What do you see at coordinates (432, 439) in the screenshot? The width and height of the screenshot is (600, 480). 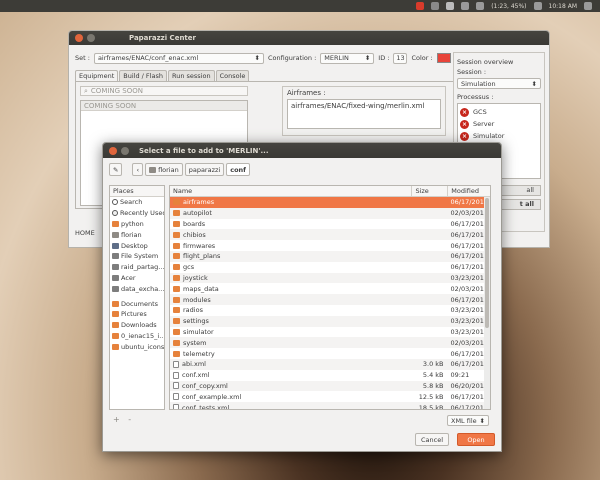 I see `cancel-button: Cancel` at bounding box center [432, 439].